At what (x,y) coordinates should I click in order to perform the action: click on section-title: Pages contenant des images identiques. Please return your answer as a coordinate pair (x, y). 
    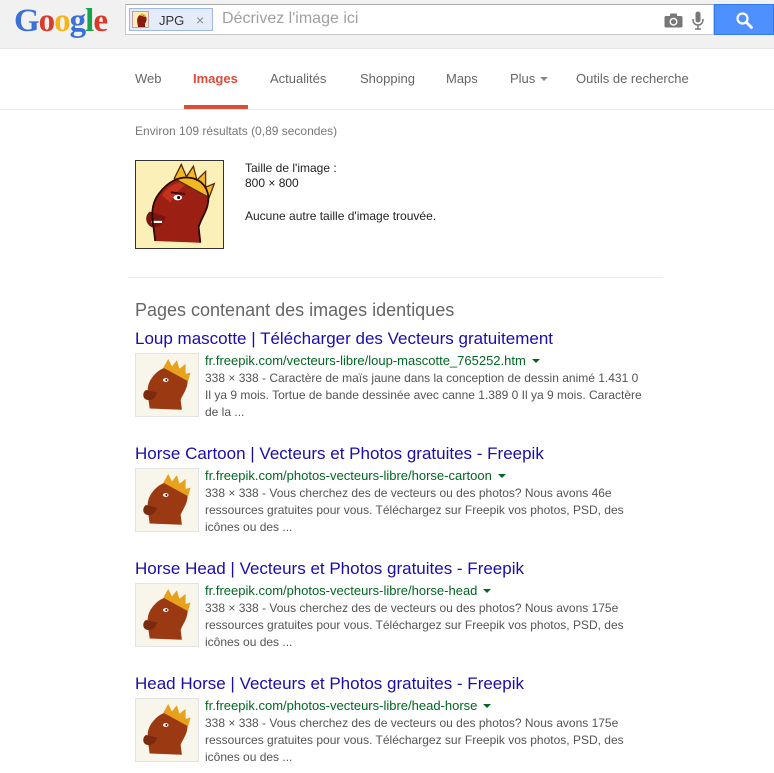
    Looking at the image, I should click on (295, 310).